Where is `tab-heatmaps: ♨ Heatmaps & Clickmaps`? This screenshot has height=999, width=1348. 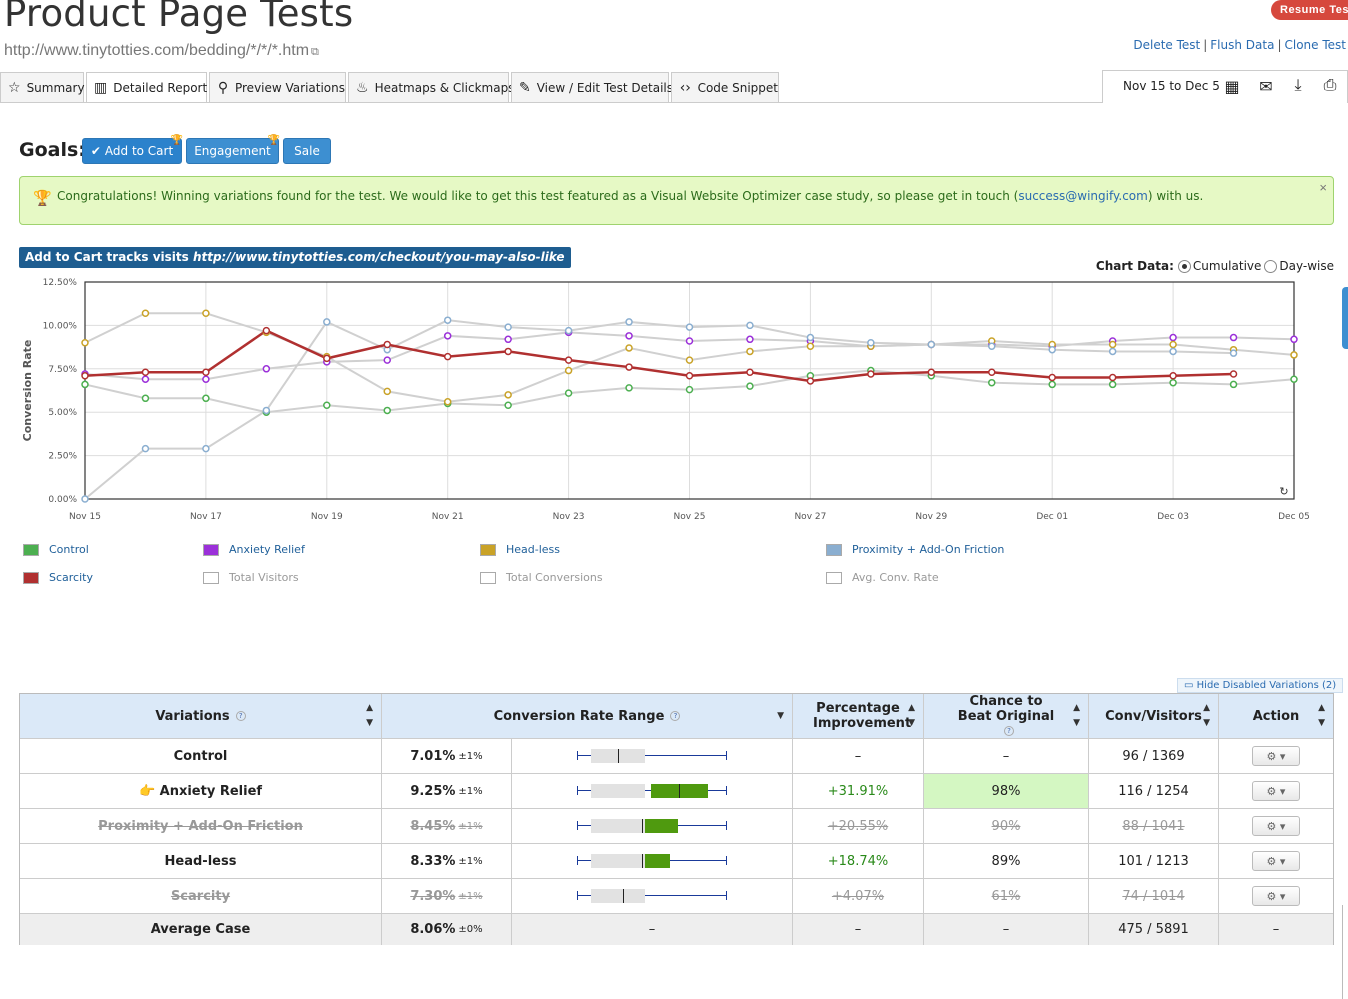 tab-heatmaps: ♨ Heatmaps & Clickmaps is located at coordinates (431, 87).